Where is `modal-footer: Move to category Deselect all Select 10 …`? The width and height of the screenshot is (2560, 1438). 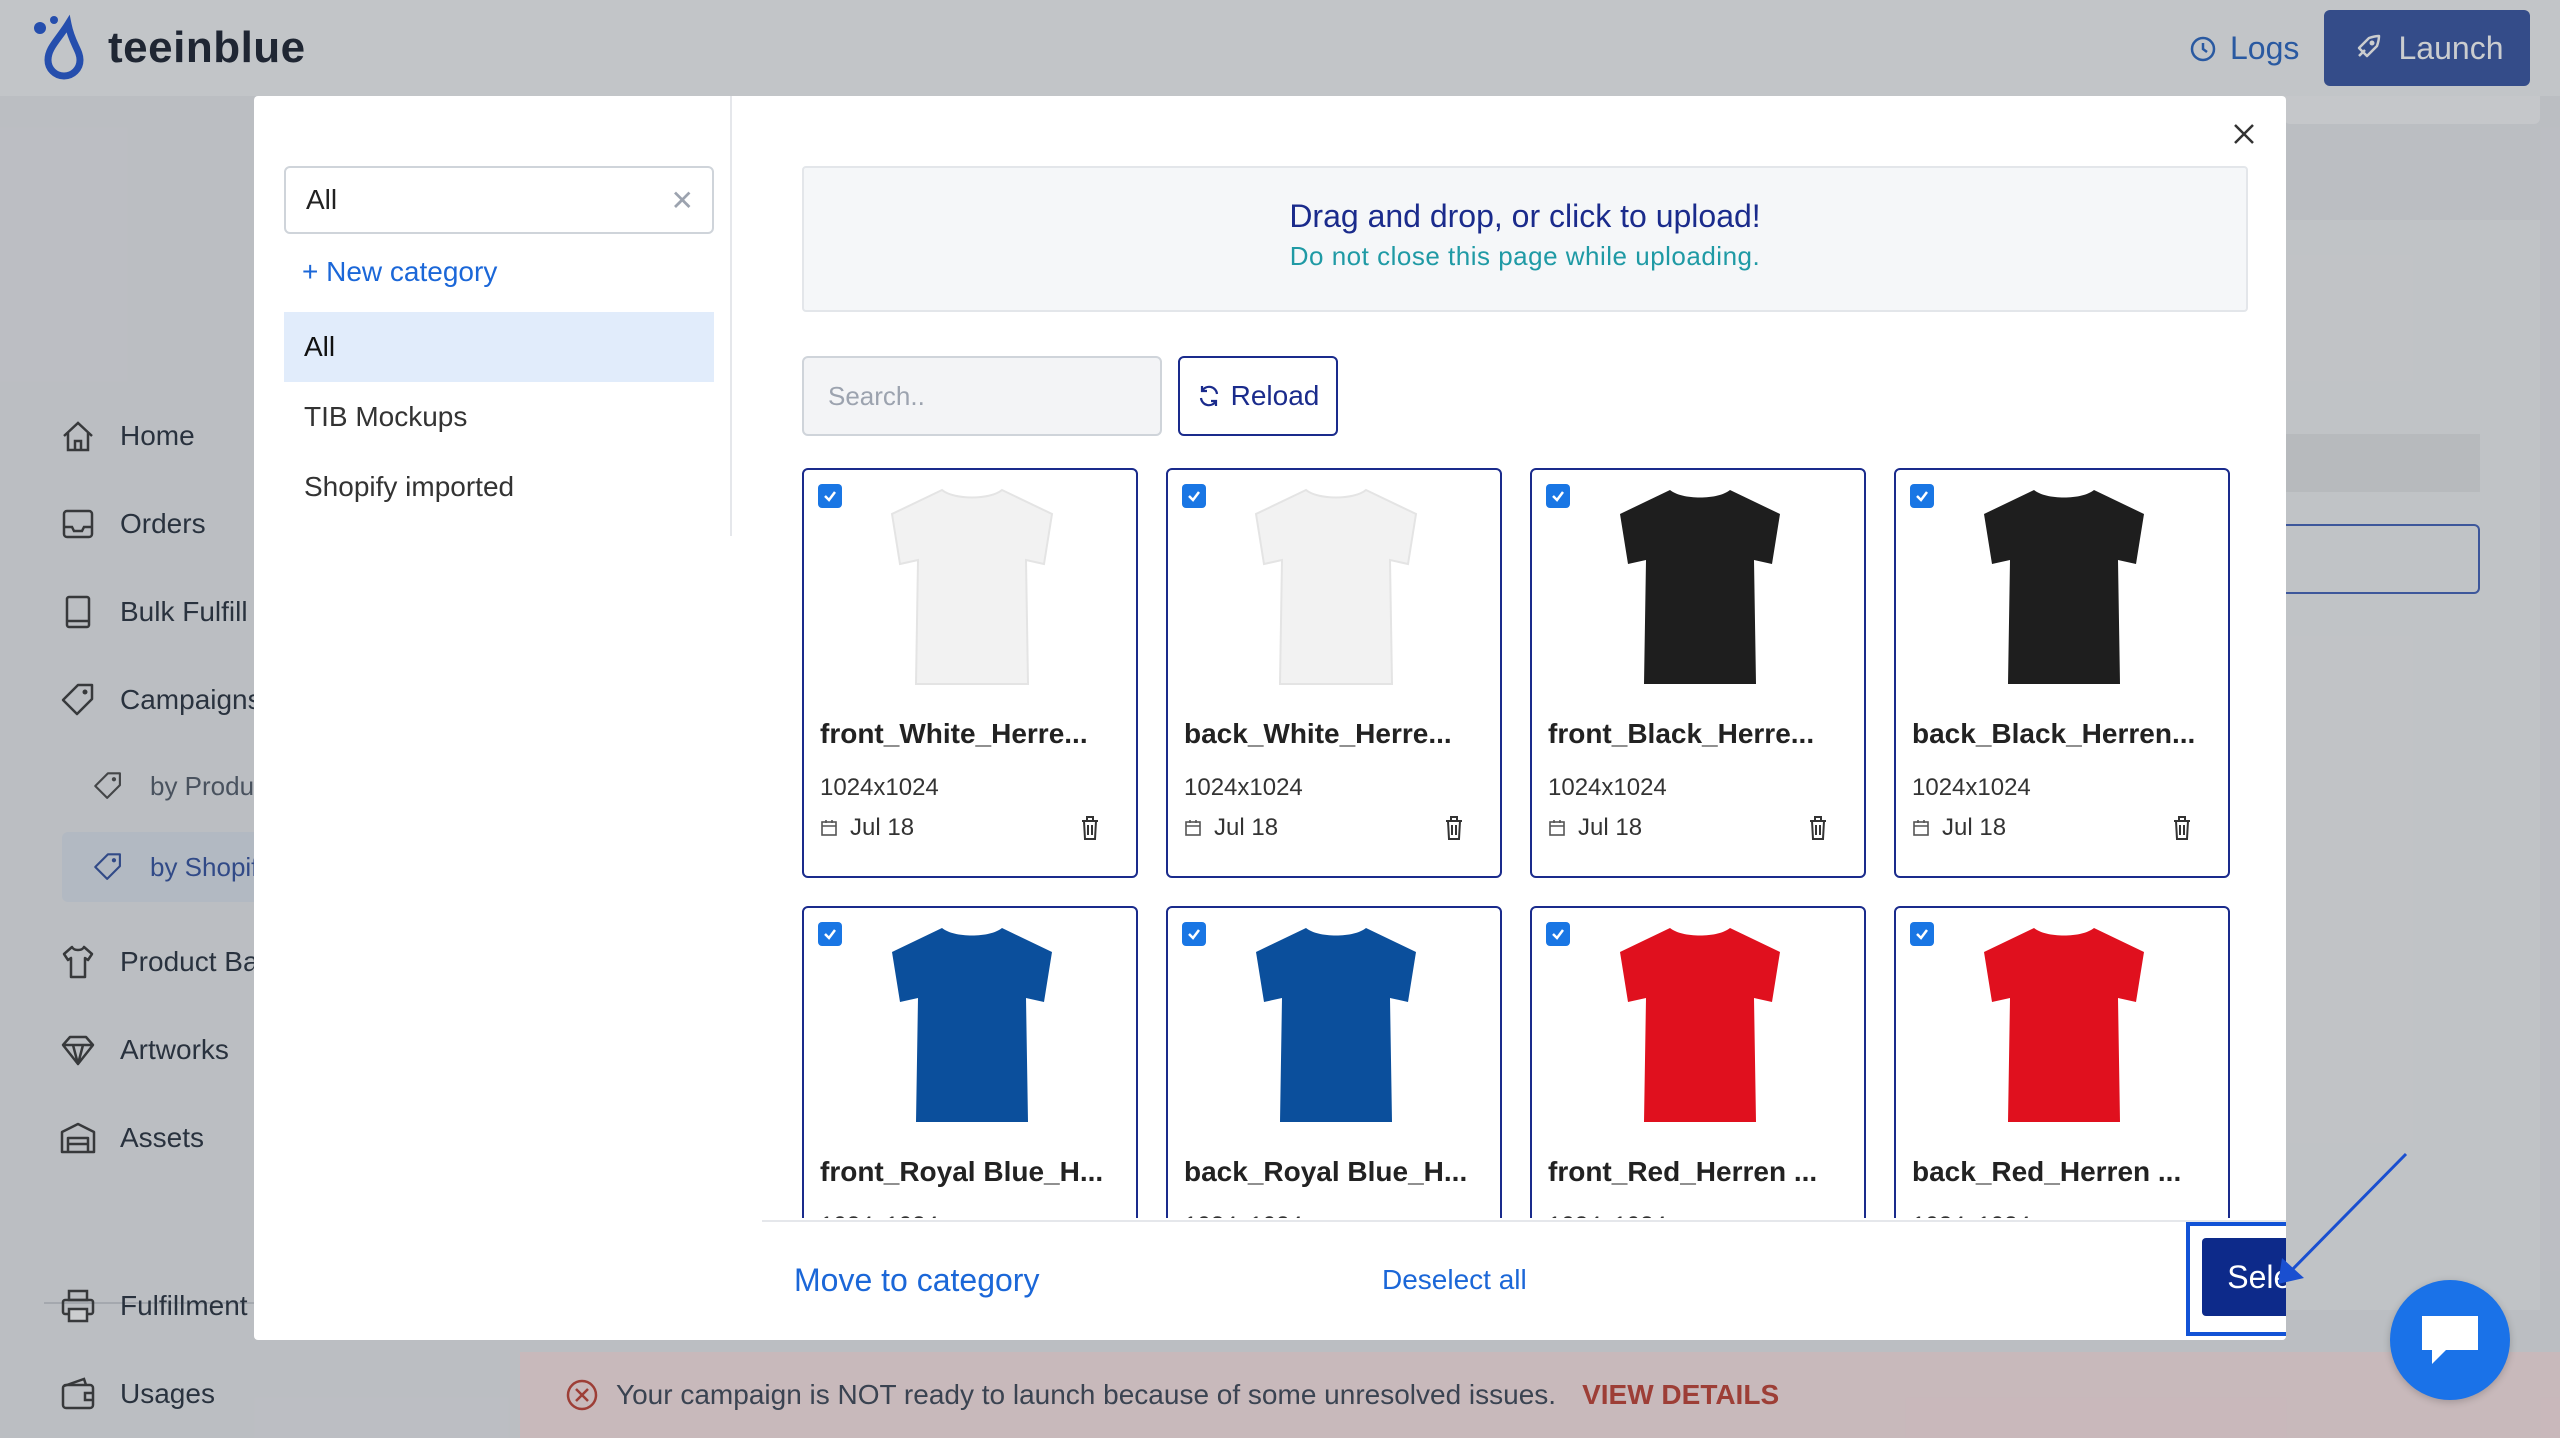
modal-footer: Move to category Deselect all Select 10 … is located at coordinates (1524, 1280).